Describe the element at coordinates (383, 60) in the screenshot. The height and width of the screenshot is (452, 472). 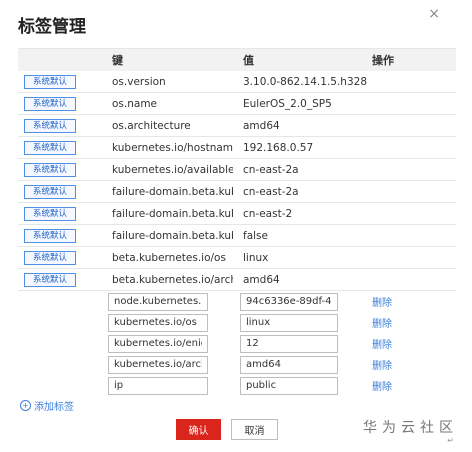
I see `header-action: 操作` at that location.